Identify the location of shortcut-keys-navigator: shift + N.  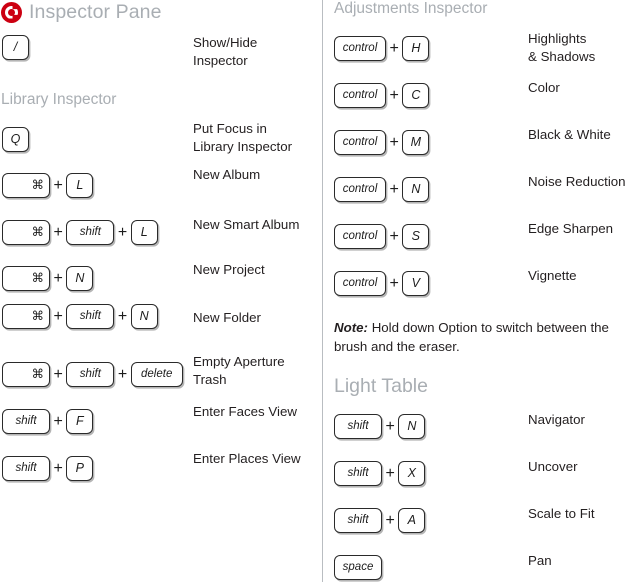
(380, 426).